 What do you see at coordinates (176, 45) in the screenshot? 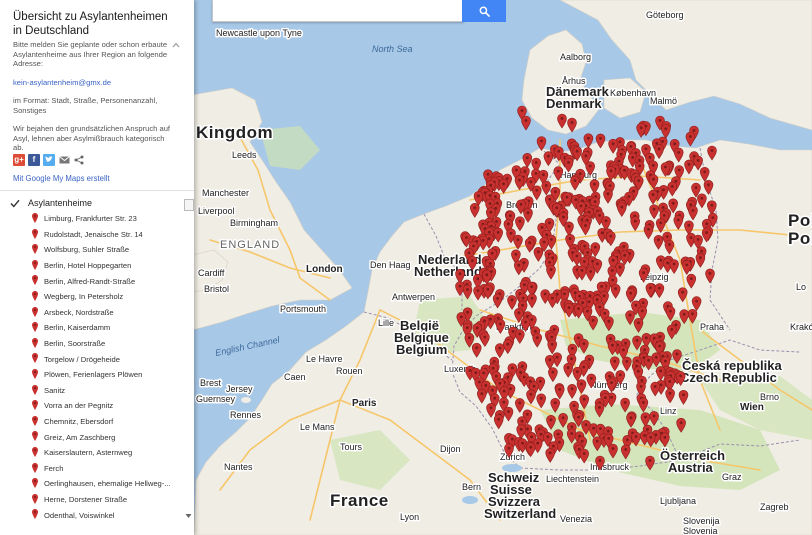
I see `collapse-icon` at bounding box center [176, 45].